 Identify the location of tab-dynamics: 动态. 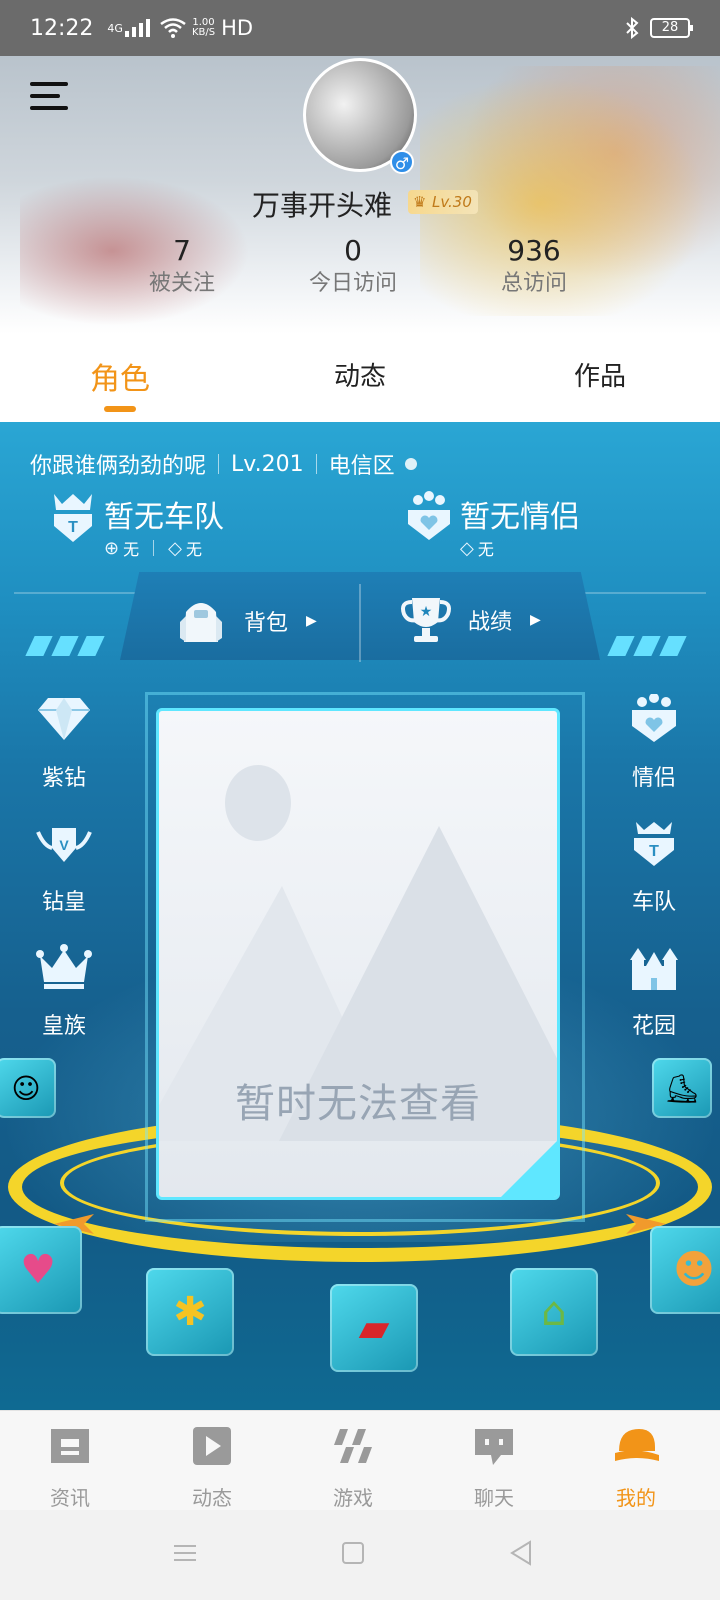
(360, 374).